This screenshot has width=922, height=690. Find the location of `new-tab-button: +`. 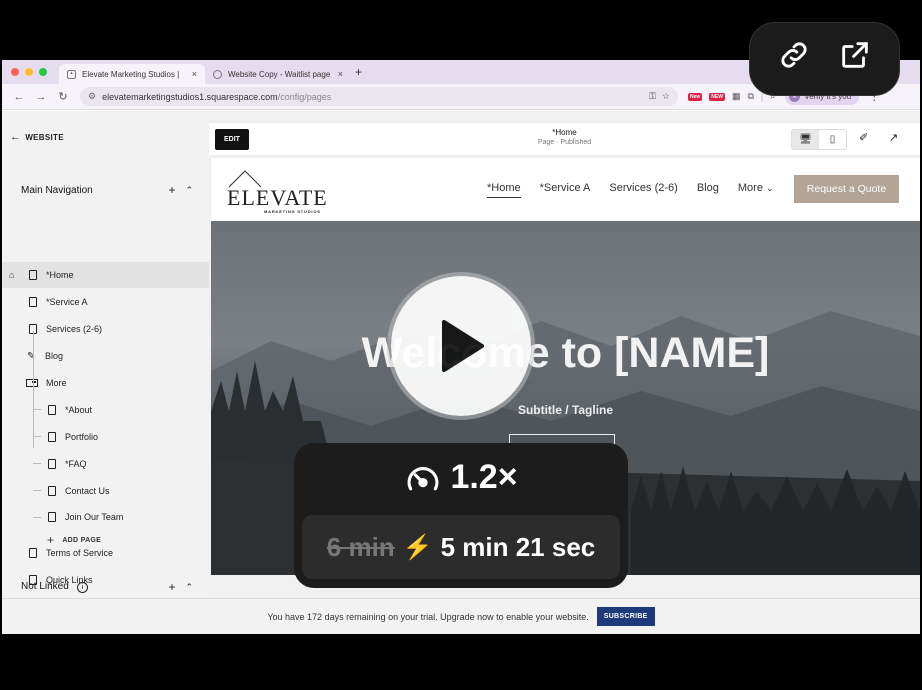

new-tab-button: + is located at coordinates (358, 72).